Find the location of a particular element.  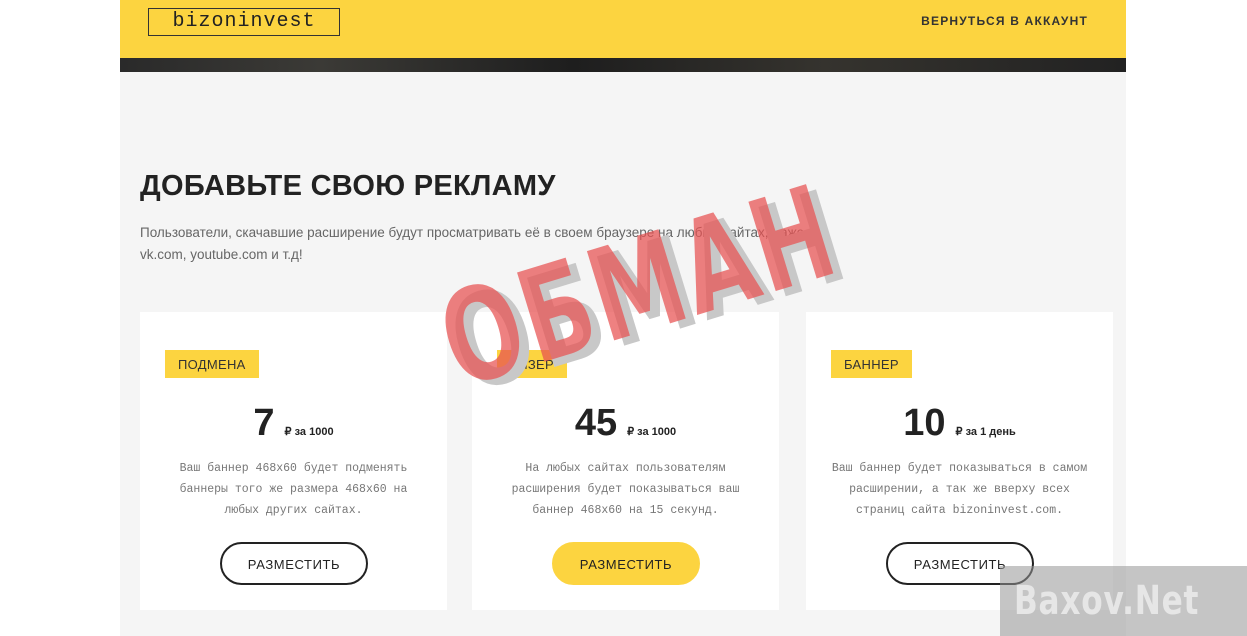

page-title: ДОБАВЬТЕ СВОЮ РЕКЛАМУ is located at coordinates (348, 186).